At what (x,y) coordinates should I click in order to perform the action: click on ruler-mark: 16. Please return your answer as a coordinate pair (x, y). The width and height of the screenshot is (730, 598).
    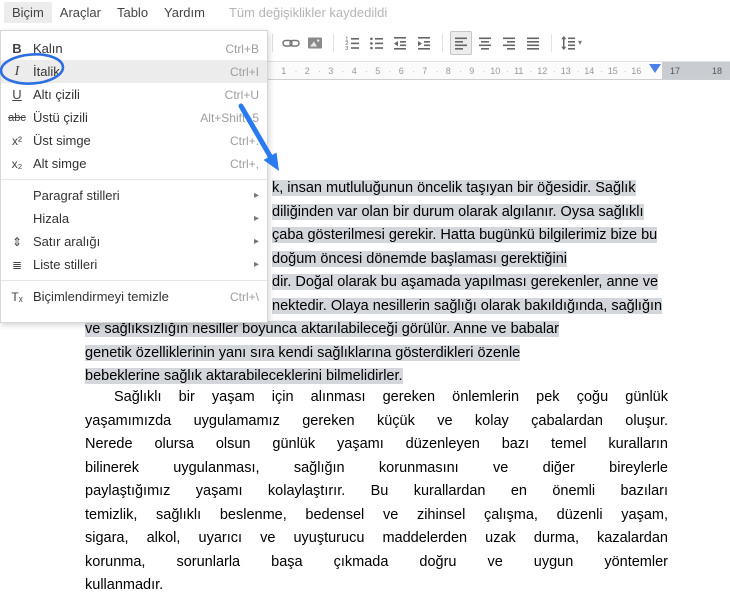
    Looking at the image, I should click on (636, 70).